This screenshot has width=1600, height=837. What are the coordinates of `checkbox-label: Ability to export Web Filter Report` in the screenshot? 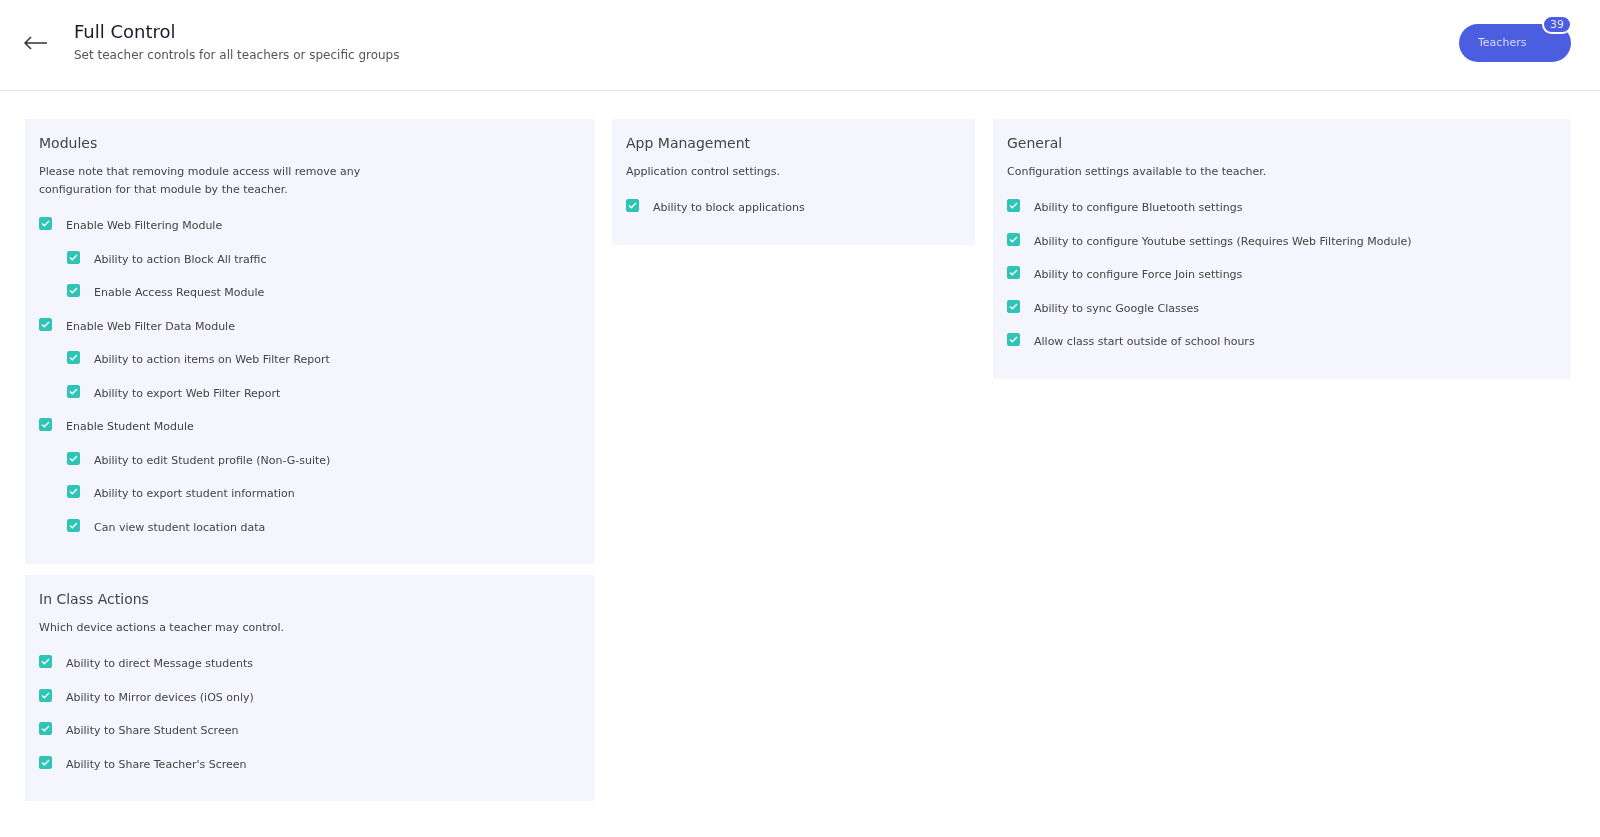 It's located at (187, 393).